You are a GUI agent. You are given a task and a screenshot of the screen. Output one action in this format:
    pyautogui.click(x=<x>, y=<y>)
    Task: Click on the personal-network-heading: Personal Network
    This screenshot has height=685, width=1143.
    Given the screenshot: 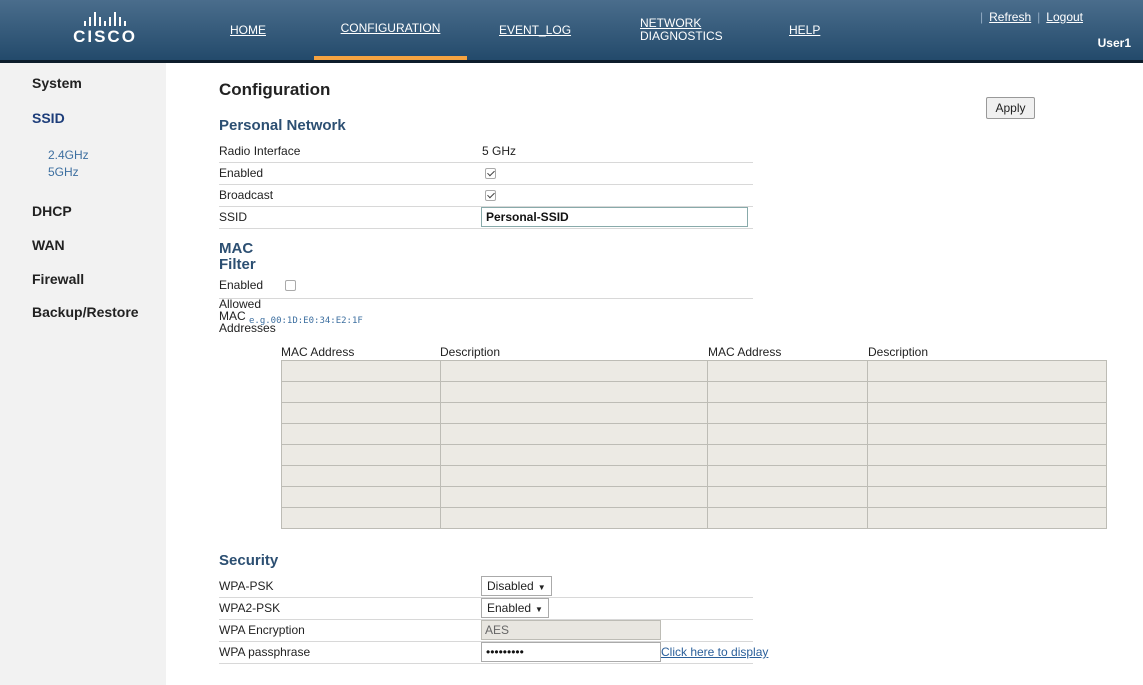 What is the action you would take?
    pyautogui.click(x=282, y=125)
    